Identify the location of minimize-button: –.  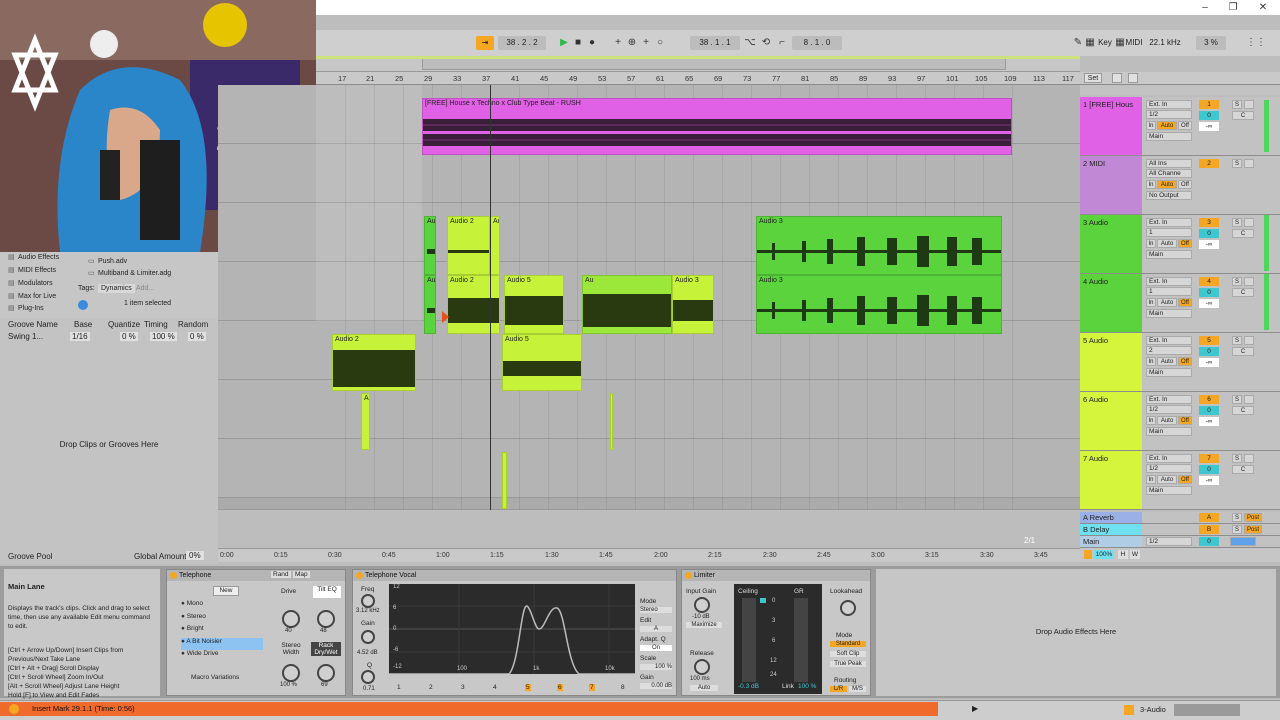
(1205, 7).